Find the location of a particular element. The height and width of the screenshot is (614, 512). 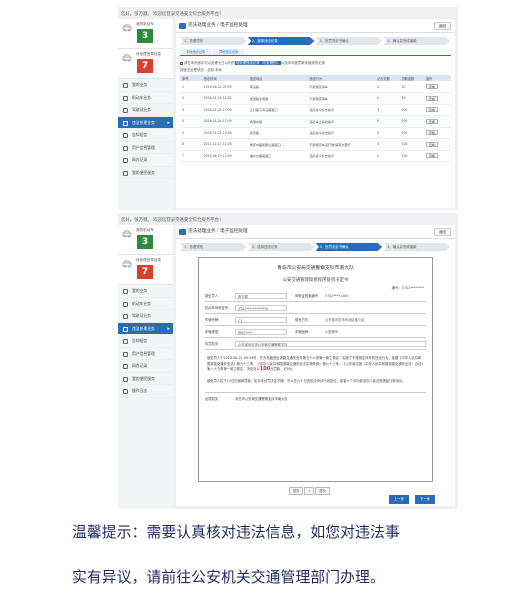

tab-remote-records: 异地违法记录 is located at coordinates (229, 52).